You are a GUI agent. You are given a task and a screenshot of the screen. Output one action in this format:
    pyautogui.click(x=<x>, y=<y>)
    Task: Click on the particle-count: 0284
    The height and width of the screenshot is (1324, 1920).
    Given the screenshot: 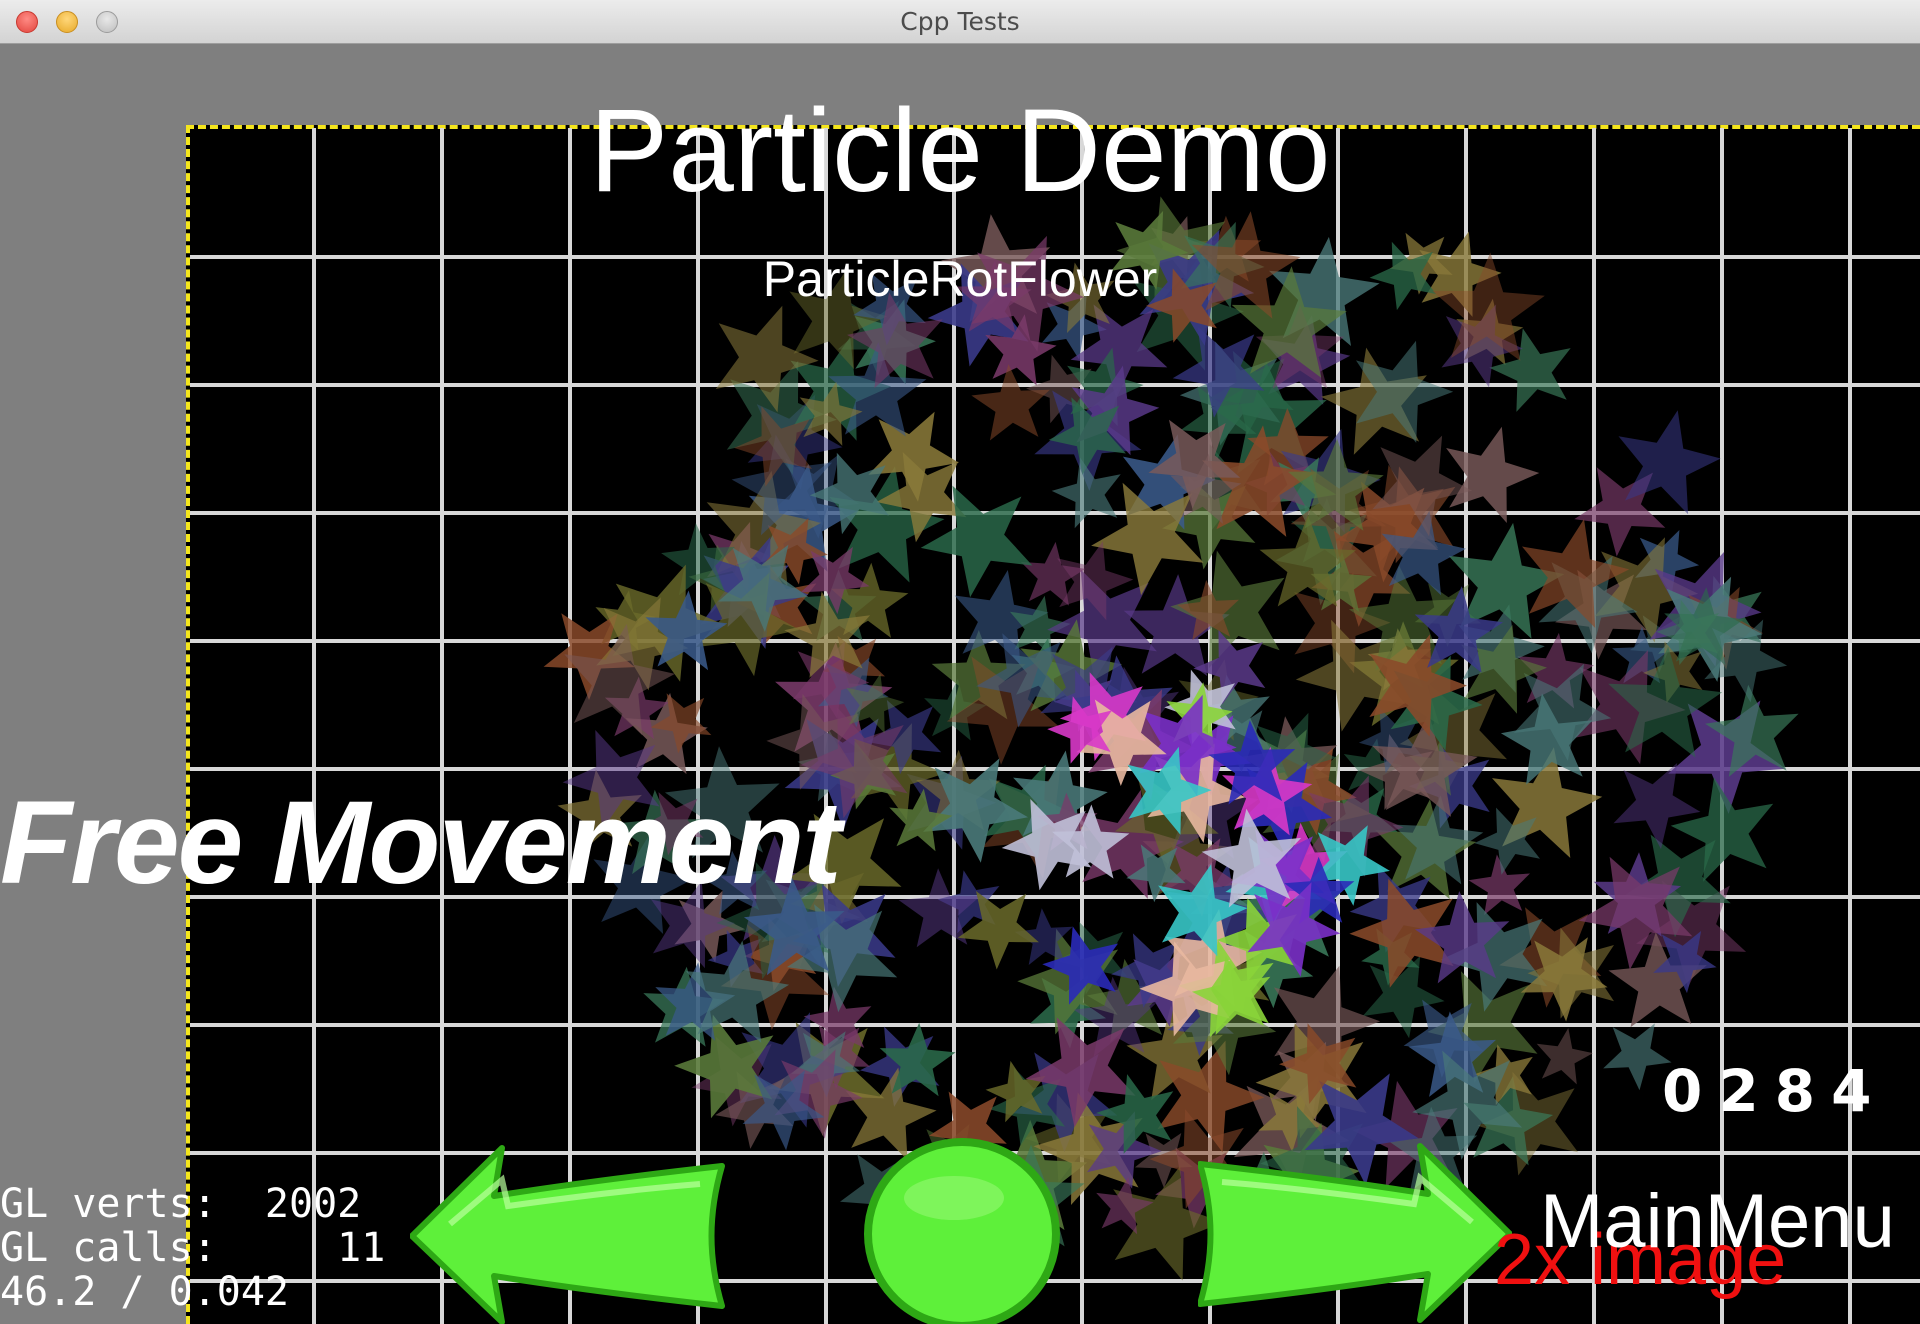 What is the action you would take?
    pyautogui.click(x=1775, y=1091)
    